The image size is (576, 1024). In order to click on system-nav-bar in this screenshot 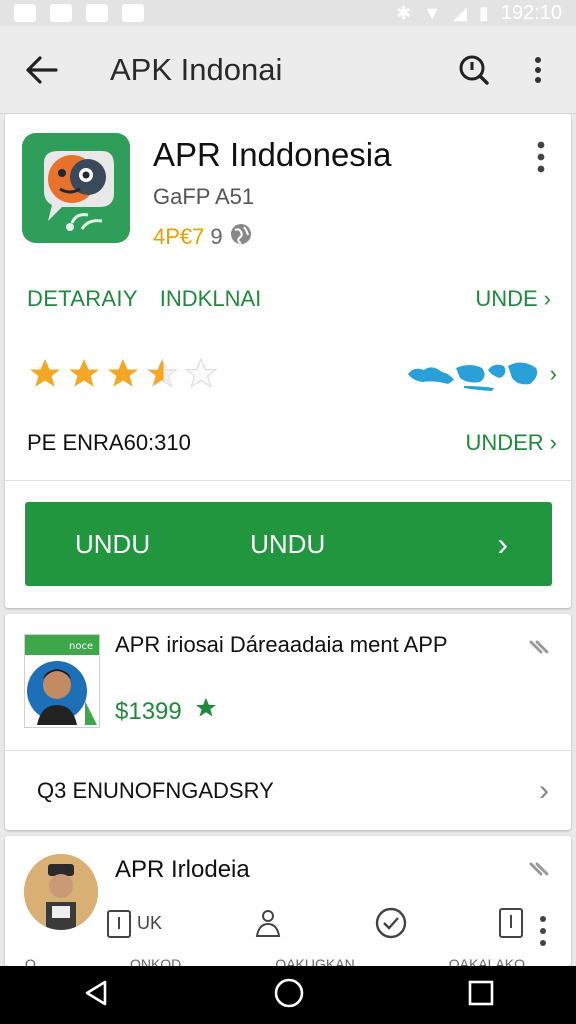, I will do `click(288, 995)`.